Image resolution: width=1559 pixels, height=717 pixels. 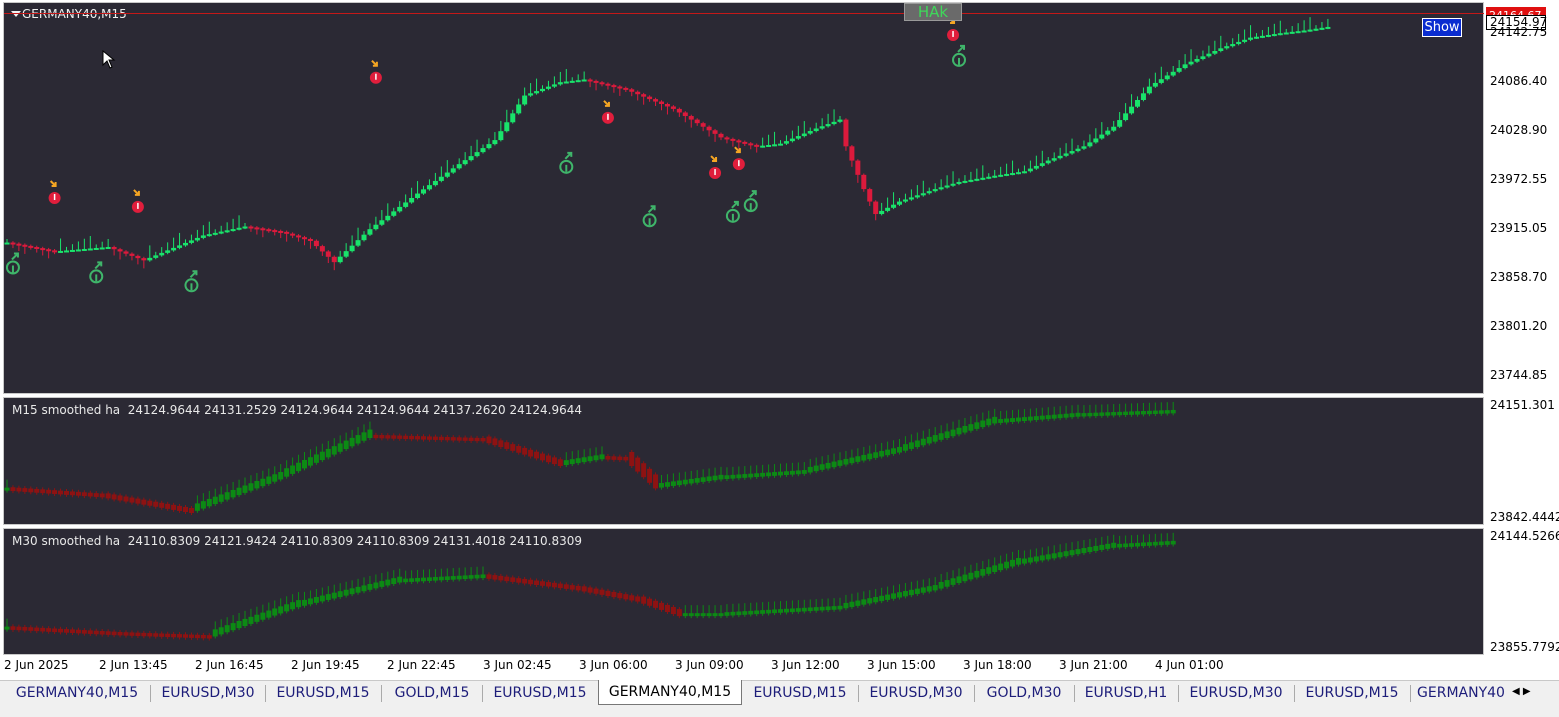 I want to click on tab-germany40-m15: GERMANY40,M15, so click(x=77, y=693).